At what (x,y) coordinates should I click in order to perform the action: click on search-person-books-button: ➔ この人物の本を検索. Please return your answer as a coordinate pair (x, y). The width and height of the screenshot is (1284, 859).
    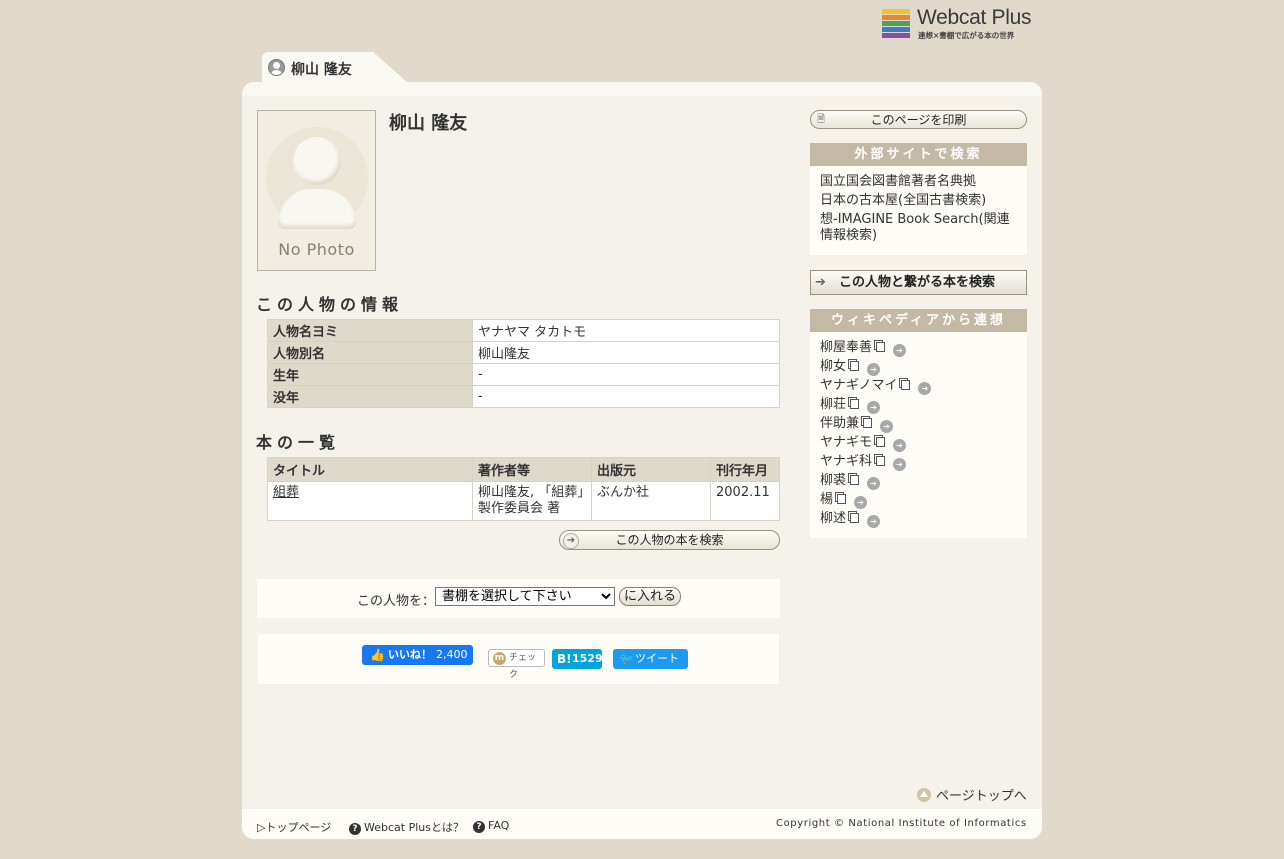
    Looking at the image, I should click on (669, 540).